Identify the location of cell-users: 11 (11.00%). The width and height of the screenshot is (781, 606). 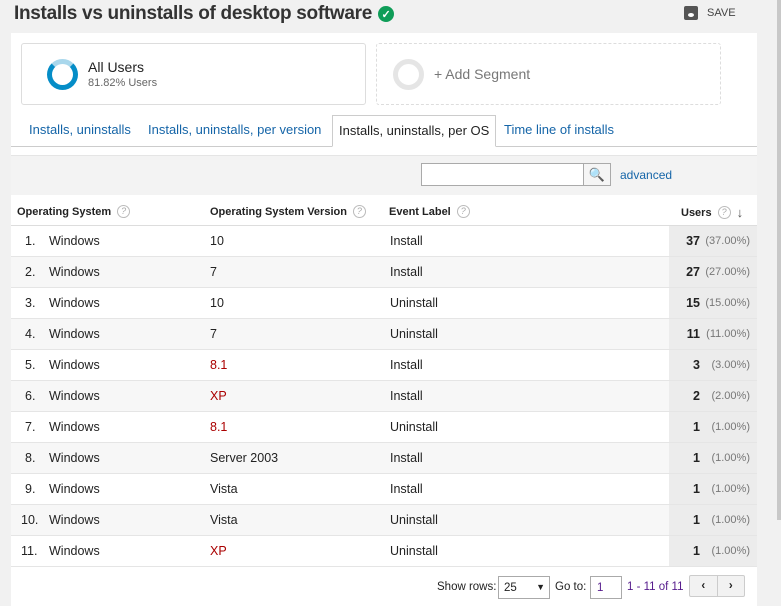
(713, 334).